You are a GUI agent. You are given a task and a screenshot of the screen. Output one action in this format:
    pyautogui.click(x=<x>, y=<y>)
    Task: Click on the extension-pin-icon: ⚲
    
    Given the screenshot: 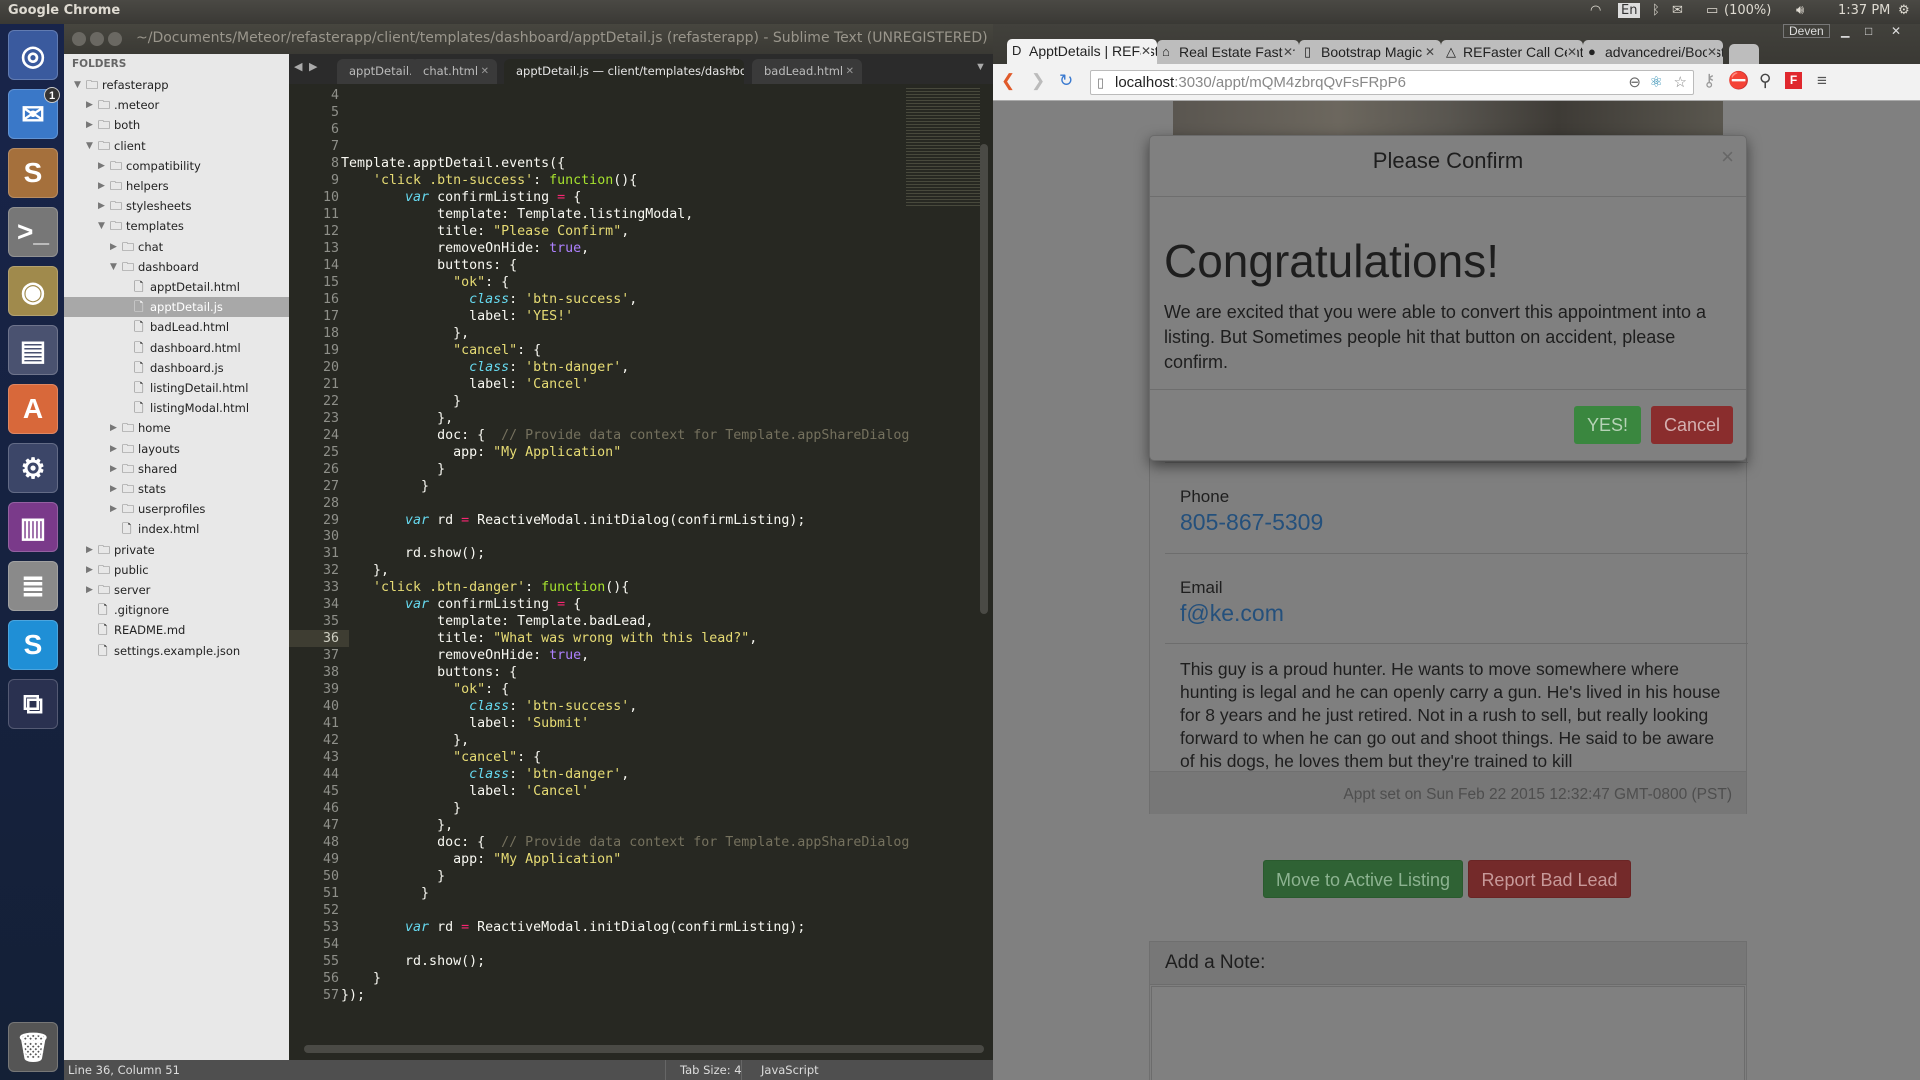 What is the action you would take?
    pyautogui.click(x=1765, y=81)
    